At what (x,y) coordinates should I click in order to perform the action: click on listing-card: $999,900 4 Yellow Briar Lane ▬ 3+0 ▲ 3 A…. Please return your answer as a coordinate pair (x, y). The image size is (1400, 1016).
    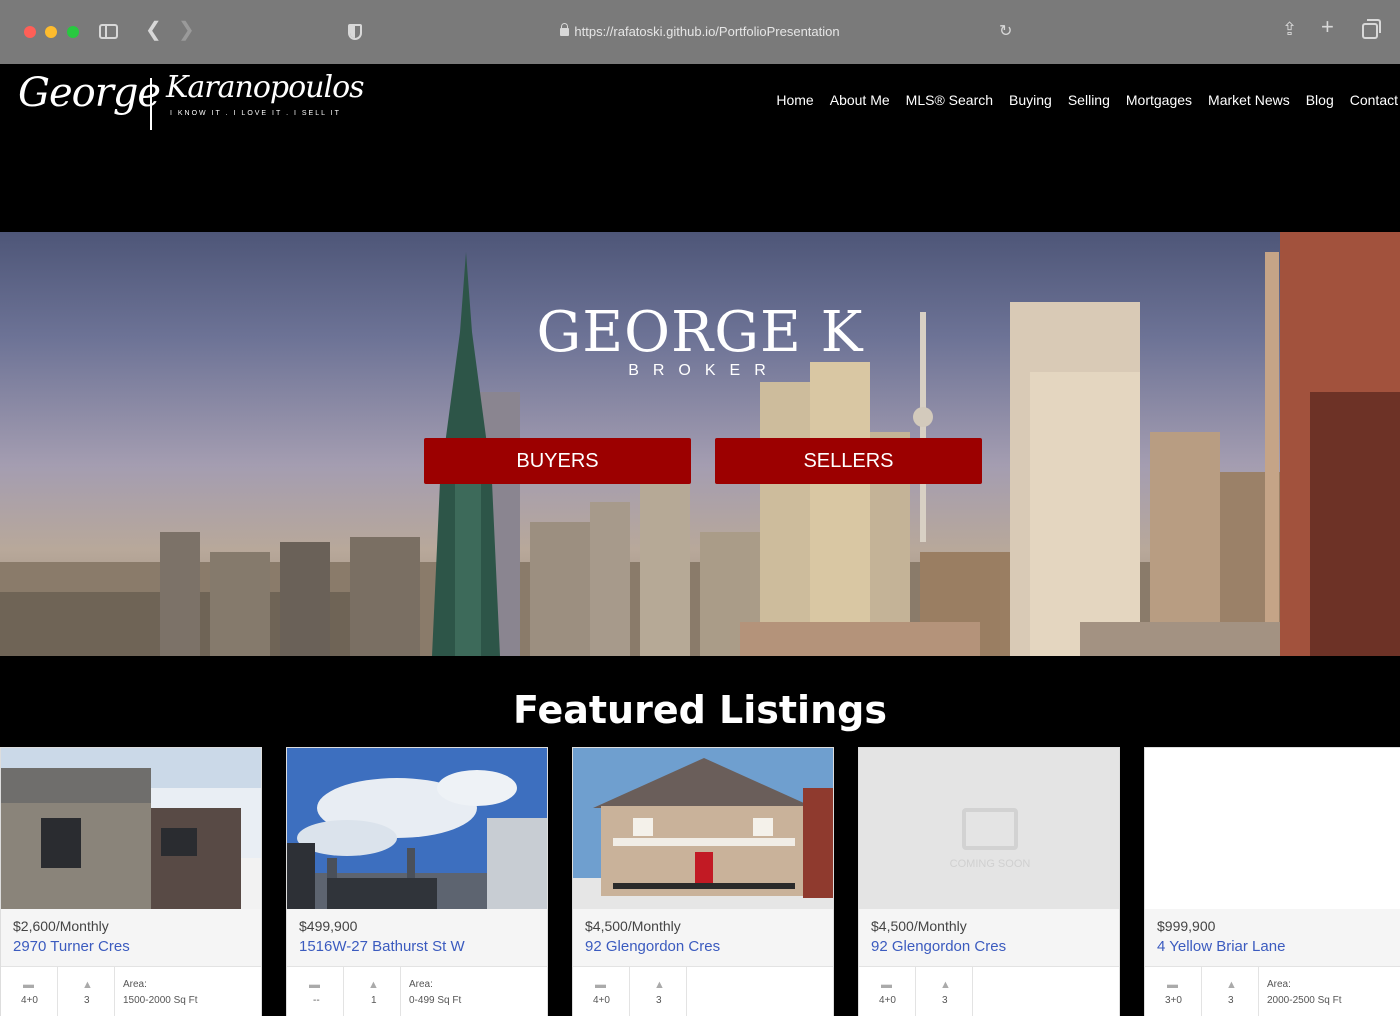
    Looking at the image, I should click on (1272, 881).